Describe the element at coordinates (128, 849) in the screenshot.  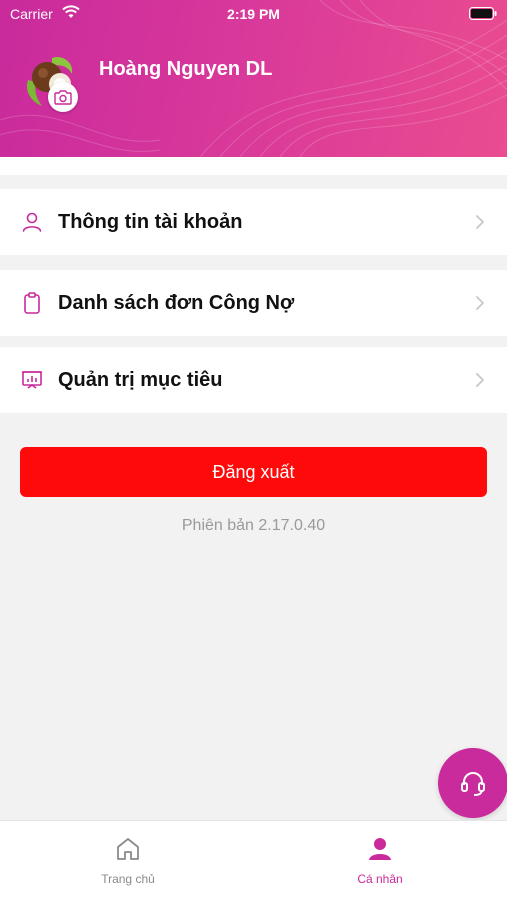
I see `home-icon` at that location.